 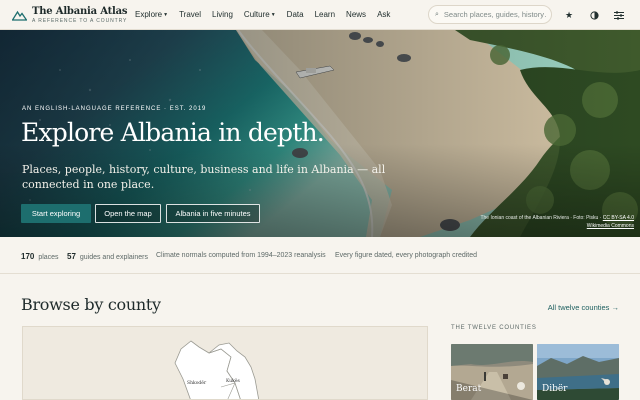 What do you see at coordinates (56, 213) in the screenshot?
I see `start-exploring-button: Start exploring` at bounding box center [56, 213].